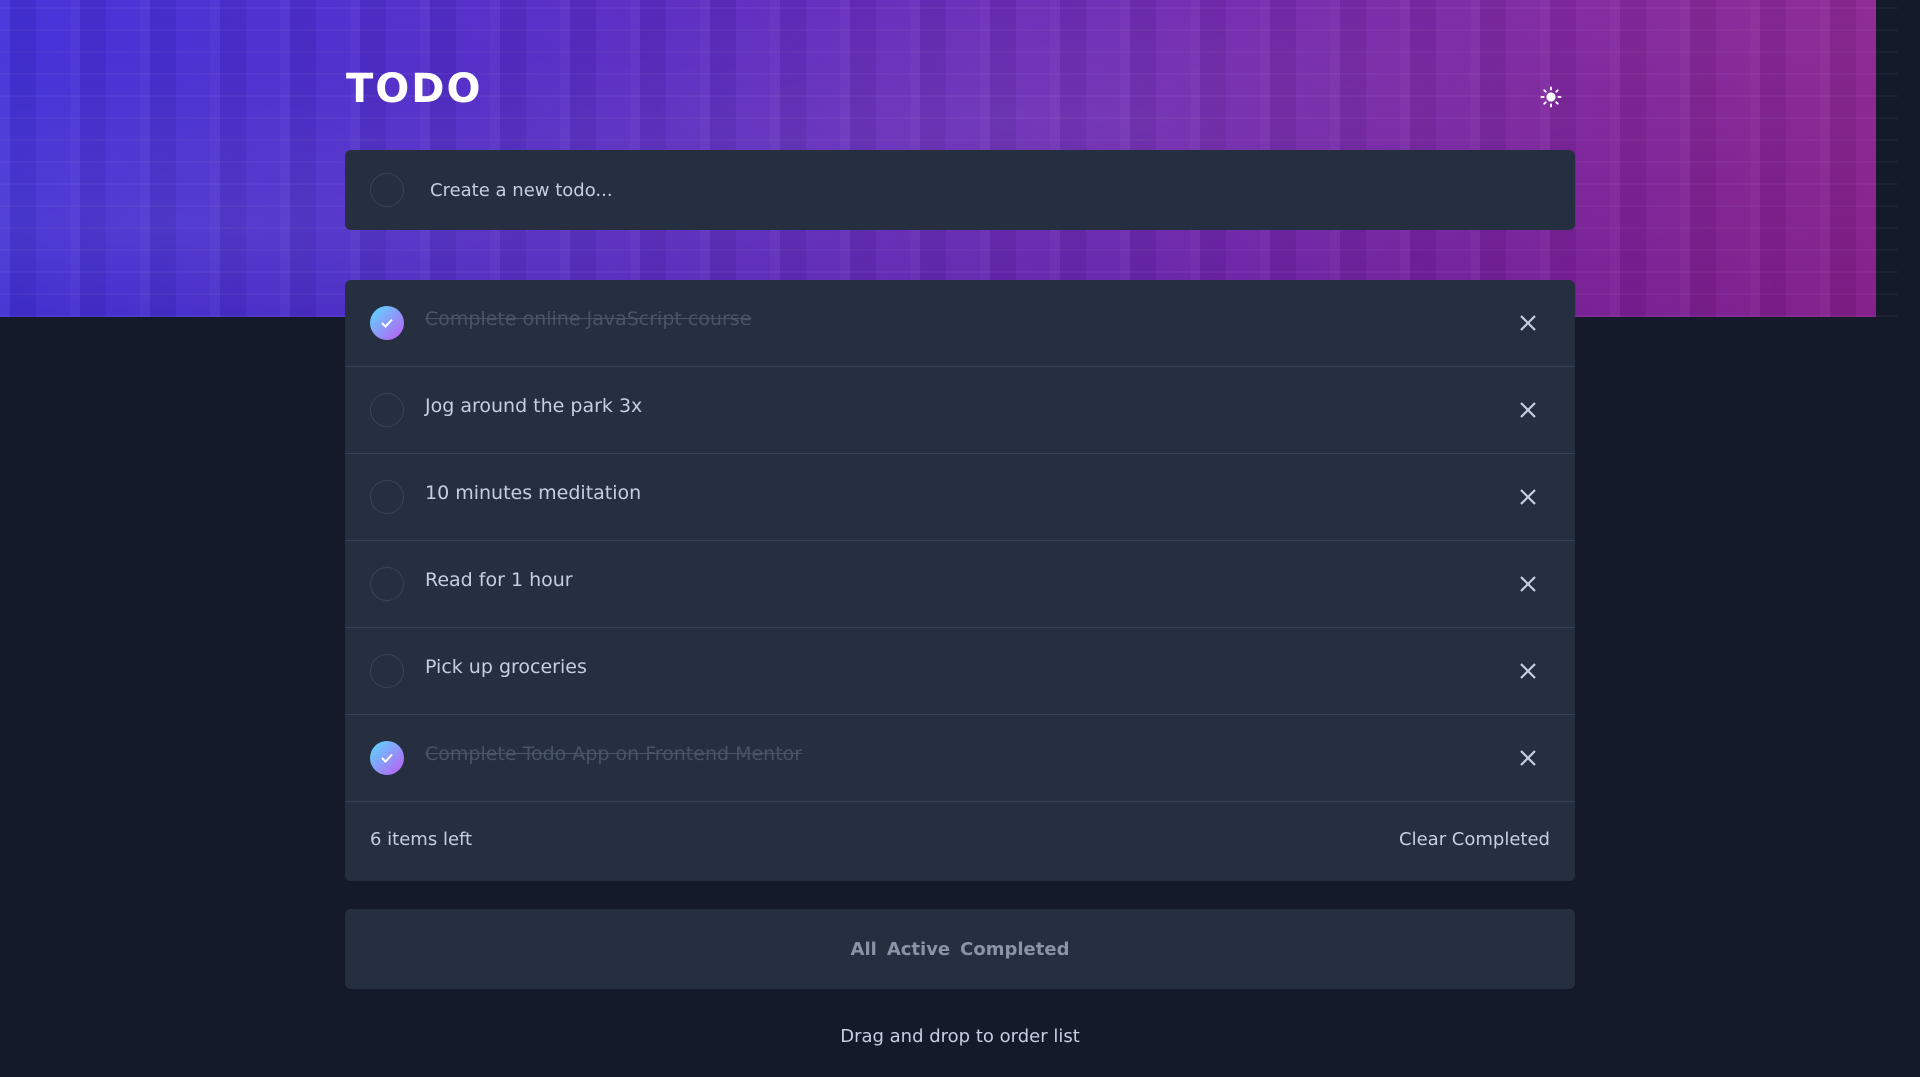  What do you see at coordinates (864, 949) in the screenshot?
I see `filter-all: All` at bounding box center [864, 949].